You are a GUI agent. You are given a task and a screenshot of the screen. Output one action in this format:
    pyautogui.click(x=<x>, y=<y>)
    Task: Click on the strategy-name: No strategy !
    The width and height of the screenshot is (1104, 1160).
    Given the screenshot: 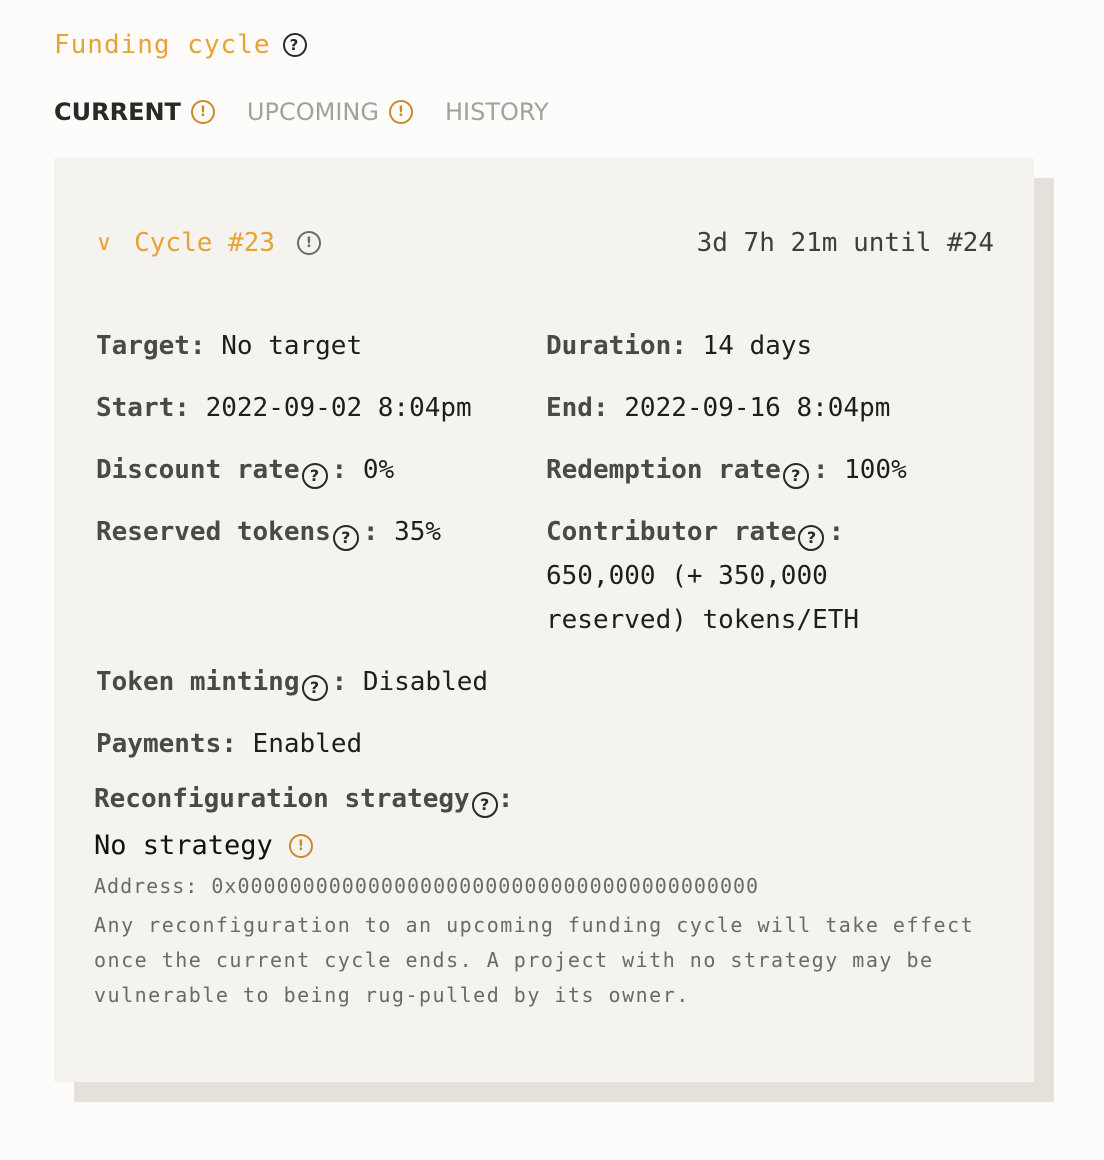 What is the action you would take?
    pyautogui.click(x=203, y=845)
    